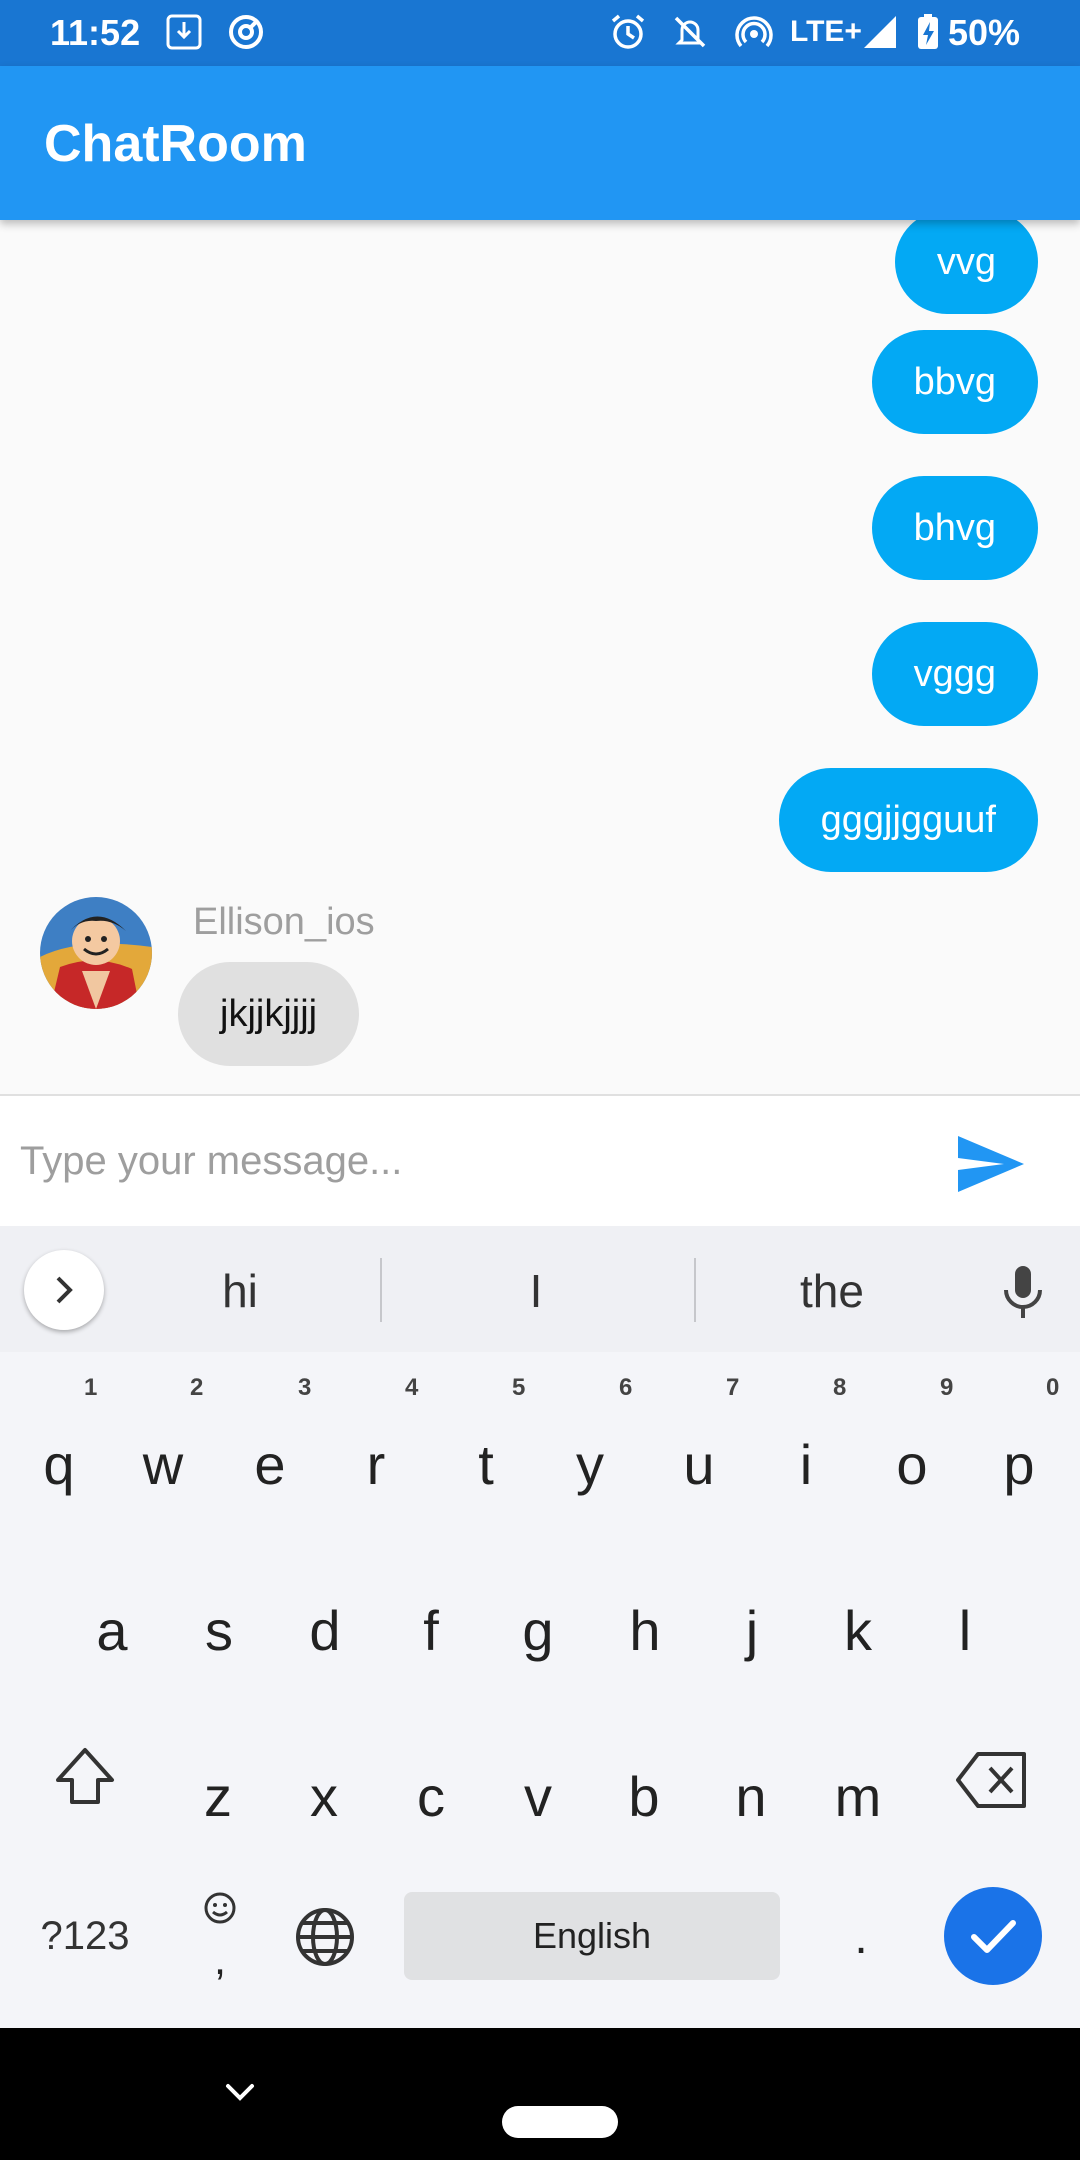 This screenshot has width=1080, height=2160. I want to click on outgoing-message: vvg, so click(966, 267).